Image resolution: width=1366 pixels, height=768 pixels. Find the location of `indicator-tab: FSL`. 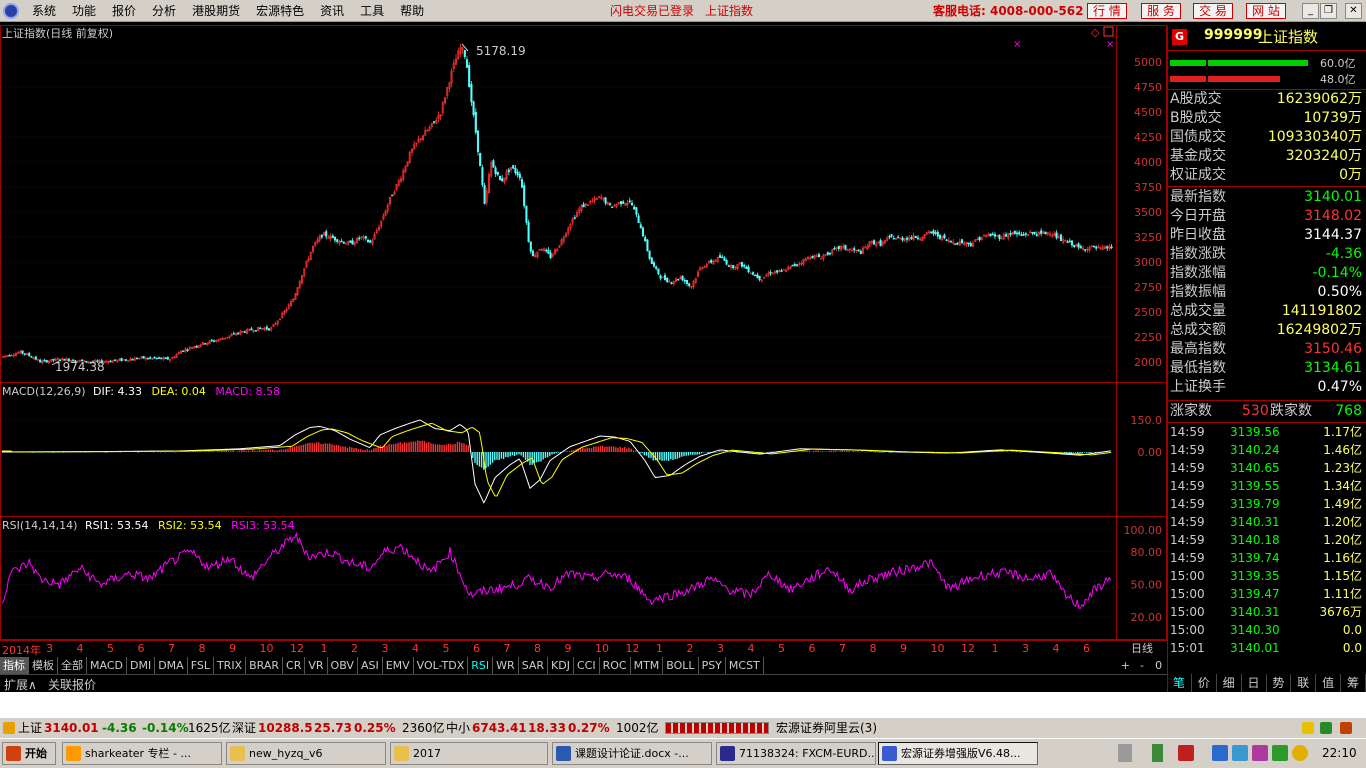

indicator-tab: FSL is located at coordinates (201, 665).